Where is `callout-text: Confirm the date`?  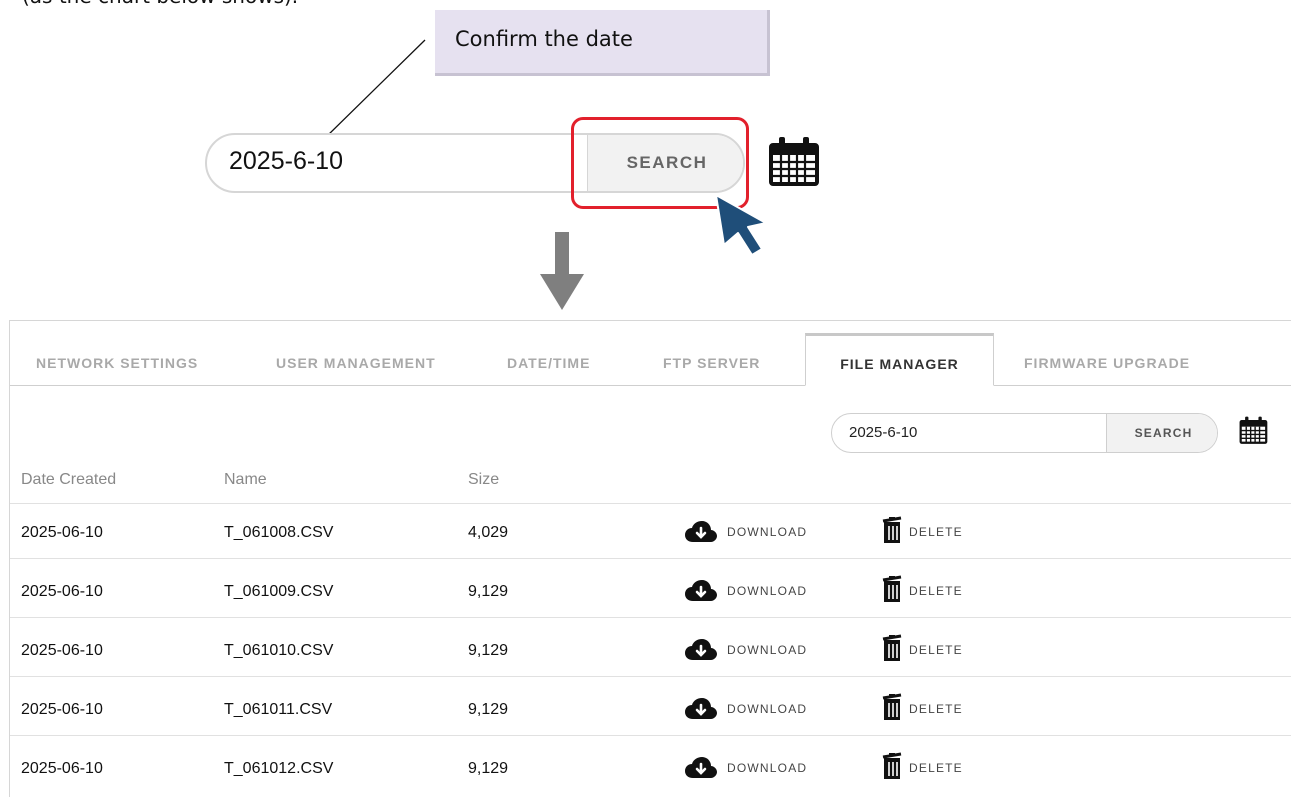
callout-text: Confirm the date is located at coordinates (544, 39).